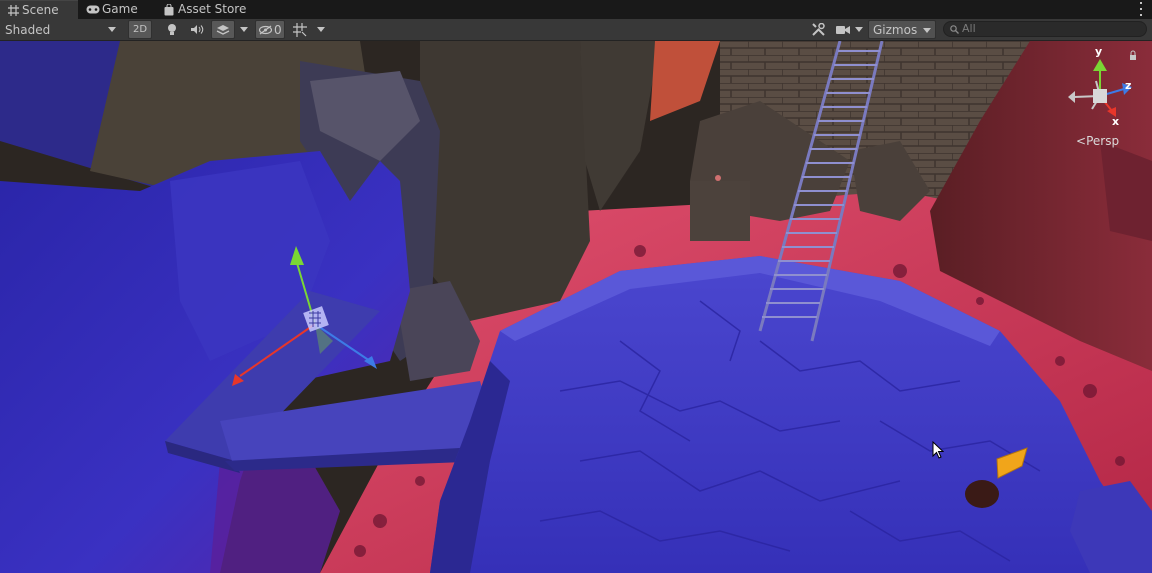 This screenshot has width=1152, height=573. I want to click on wrench-screwdriver-icon, so click(818, 29).